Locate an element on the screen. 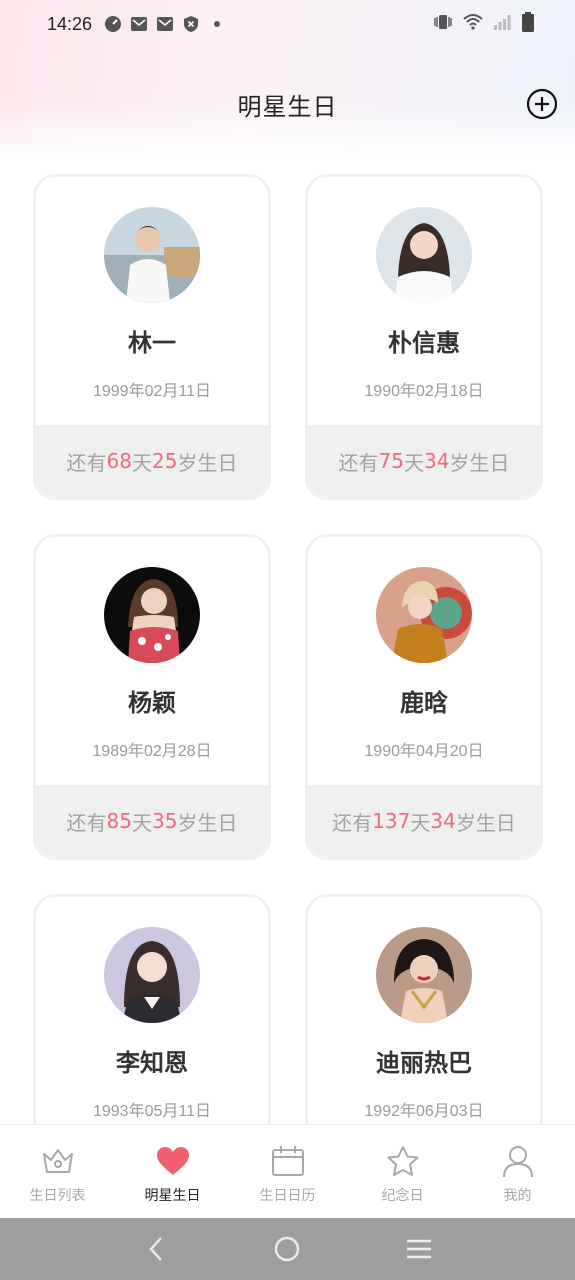  tab-birthday-calendar: 生日日历 is located at coordinates (287, 1171).